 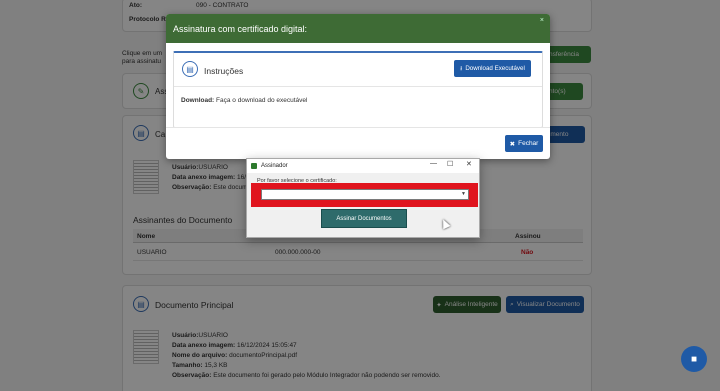 What do you see at coordinates (495, 68) in the screenshot?
I see `download-button-label: Download Executável` at bounding box center [495, 68].